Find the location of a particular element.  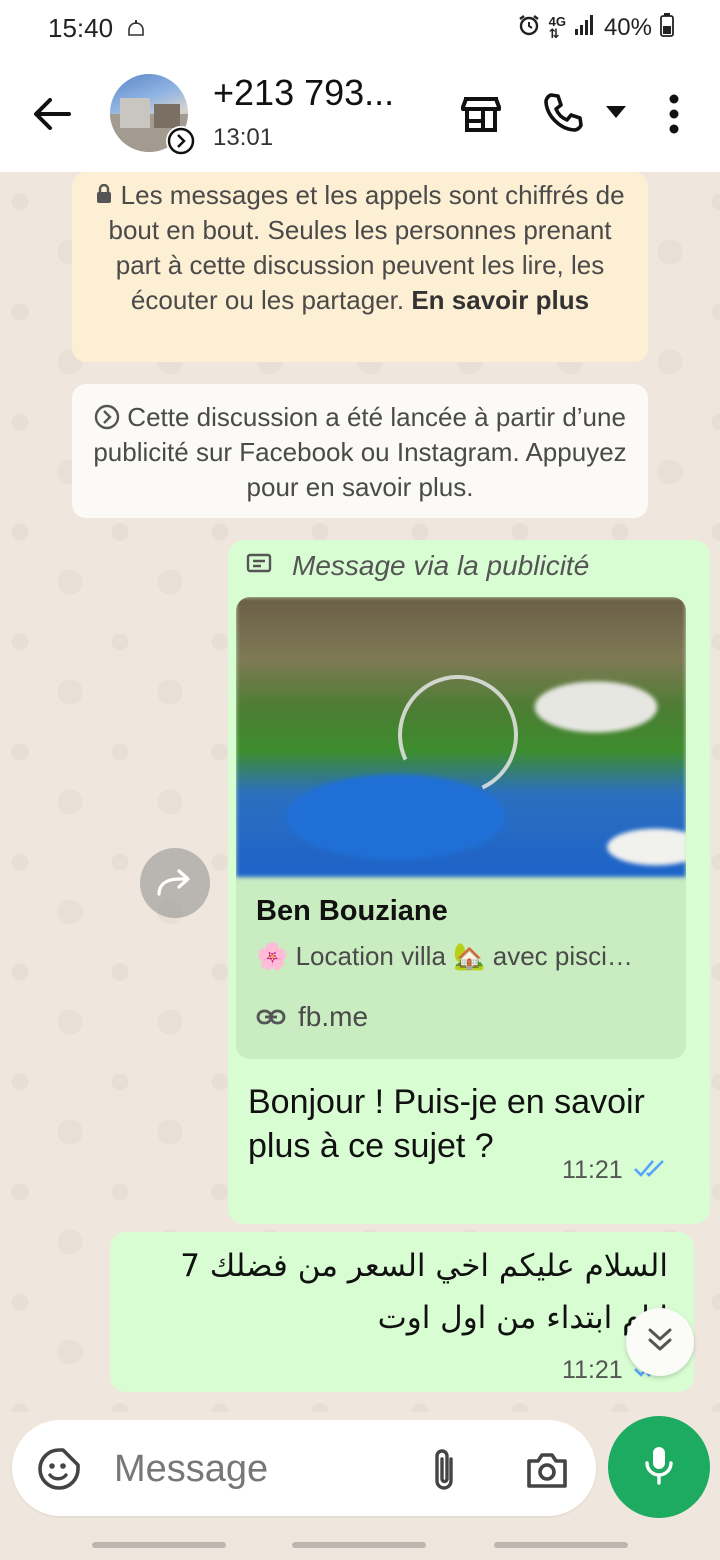

battery-percent: 40% is located at coordinates (627, 27).